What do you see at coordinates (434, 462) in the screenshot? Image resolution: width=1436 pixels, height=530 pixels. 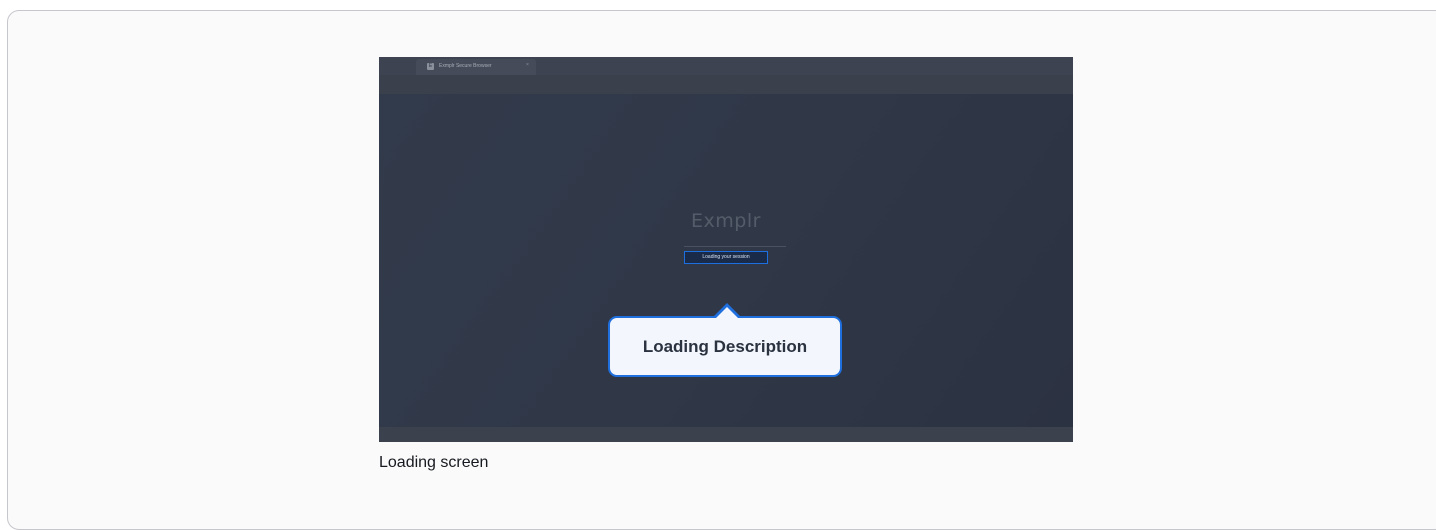 I see `figure-caption: Loading screen` at bounding box center [434, 462].